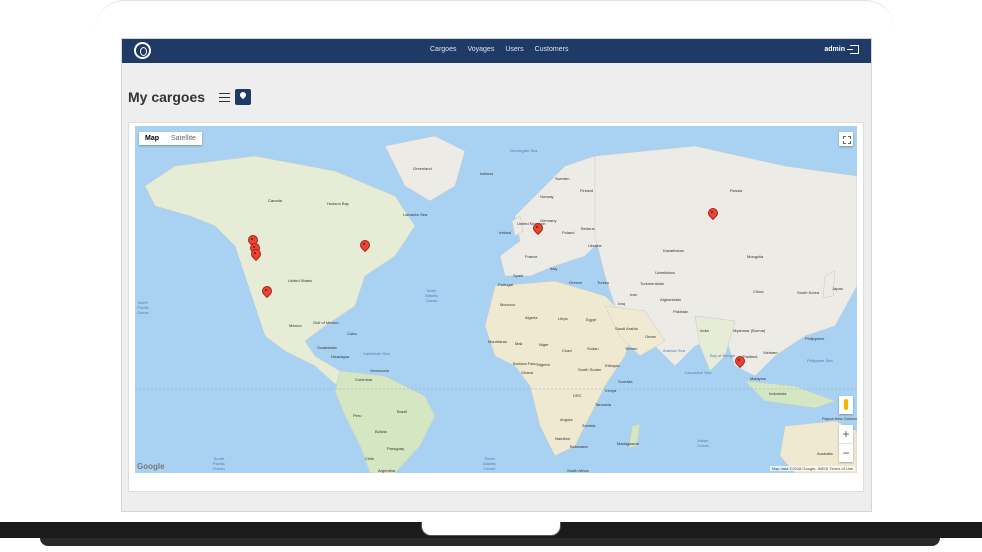 The height and width of the screenshot is (552, 982). I want to click on nav-customers: Customers, so click(552, 49).